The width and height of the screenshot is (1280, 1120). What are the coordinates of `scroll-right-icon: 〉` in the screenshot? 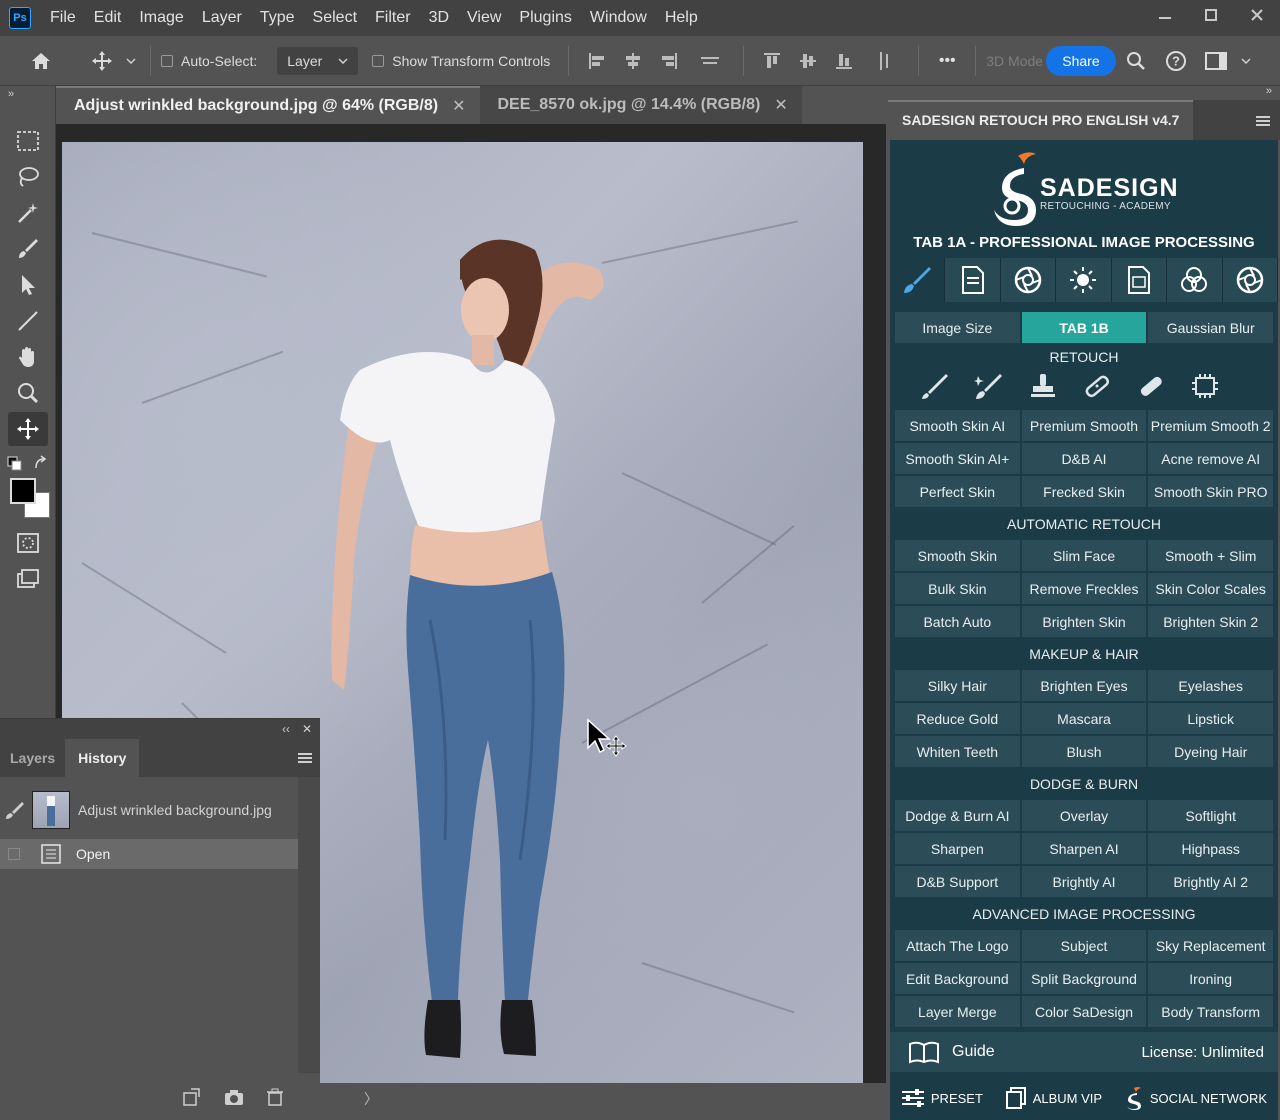 It's located at (371, 1099).